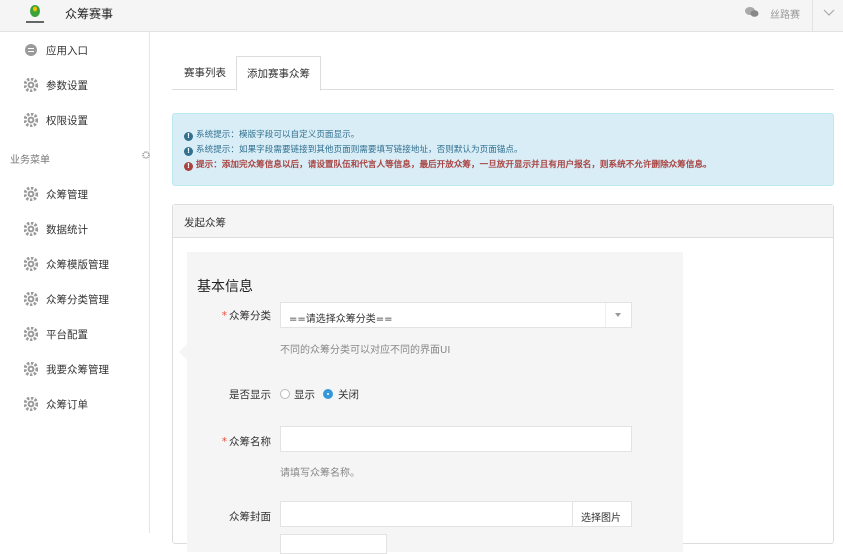 The height and width of the screenshot is (554, 843). I want to click on cover-input, so click(426, 514).